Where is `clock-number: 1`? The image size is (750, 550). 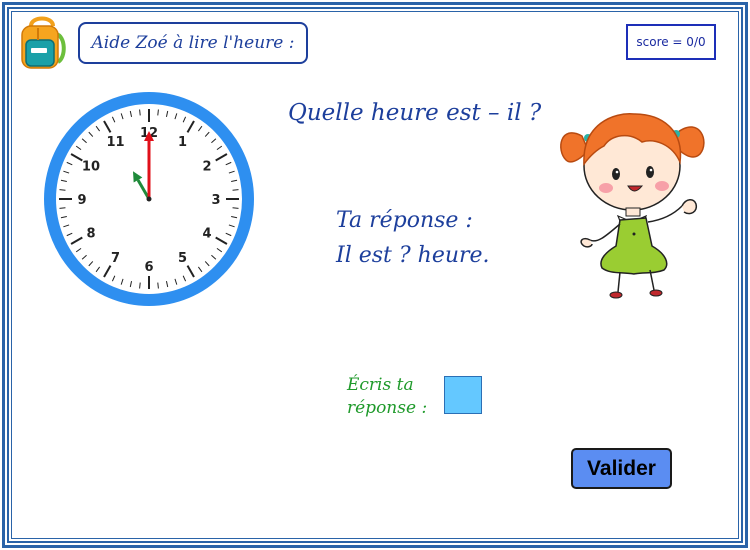 clock-number: 1 is located at coordinates (182, 142).